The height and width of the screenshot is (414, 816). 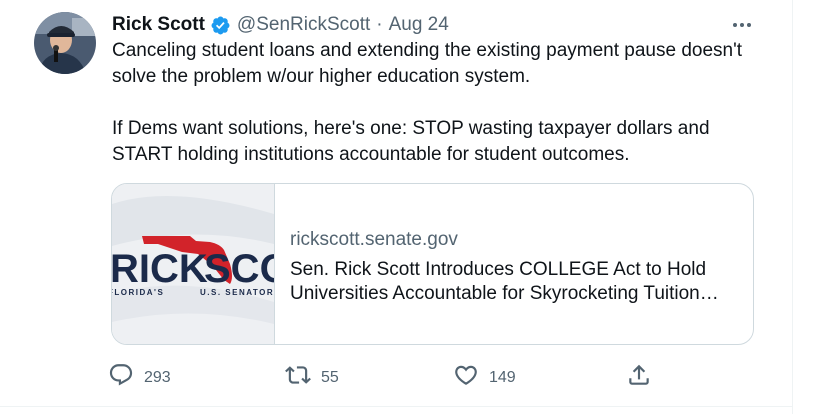 I want to click on verified-badge-icon, so click(x=220, y=25).